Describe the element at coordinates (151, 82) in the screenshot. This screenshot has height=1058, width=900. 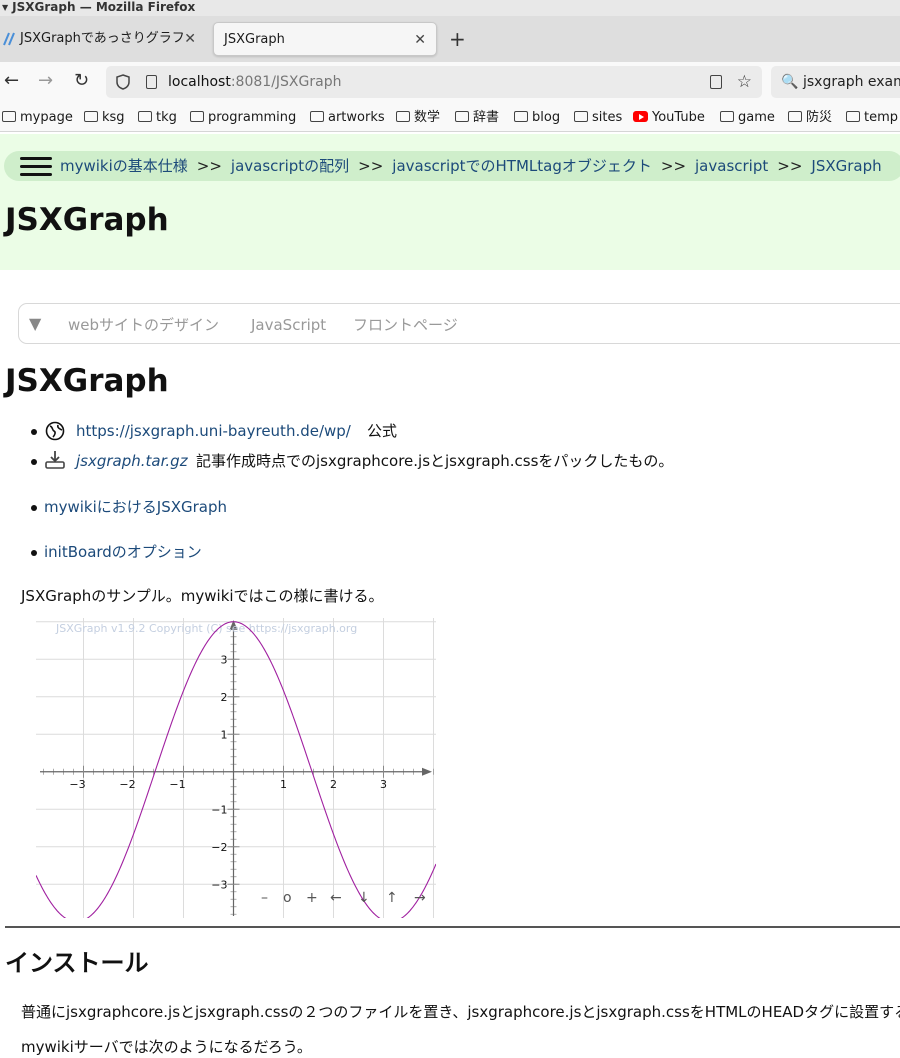
I see `page-icon` at that location.